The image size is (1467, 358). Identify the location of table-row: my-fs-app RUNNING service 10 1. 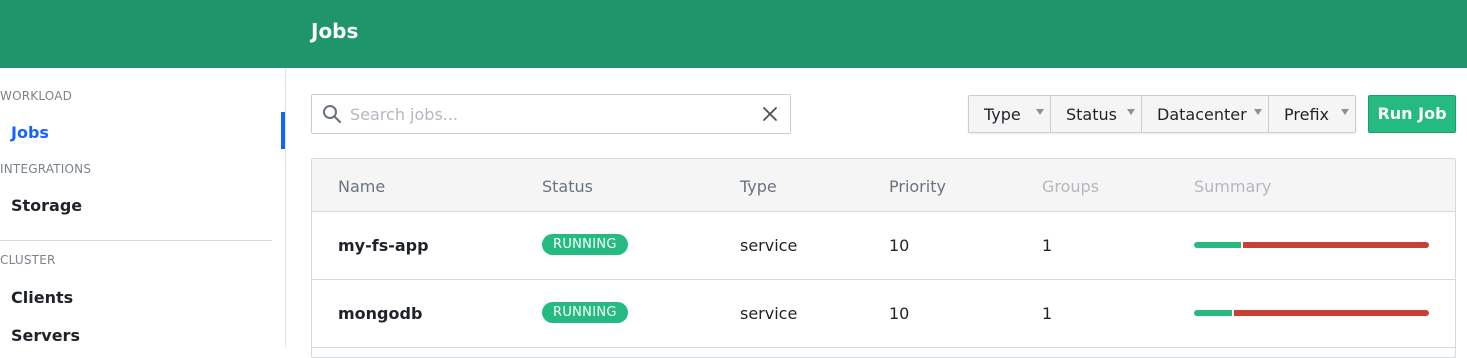
(883, 246).